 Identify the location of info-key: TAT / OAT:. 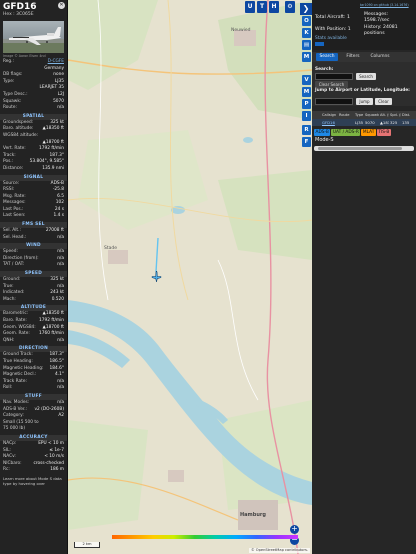
(14, 265).